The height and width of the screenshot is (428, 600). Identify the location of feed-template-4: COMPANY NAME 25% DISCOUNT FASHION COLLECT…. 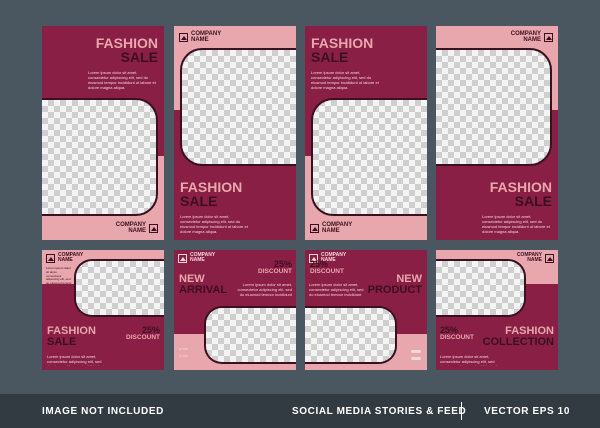
(497, 310).